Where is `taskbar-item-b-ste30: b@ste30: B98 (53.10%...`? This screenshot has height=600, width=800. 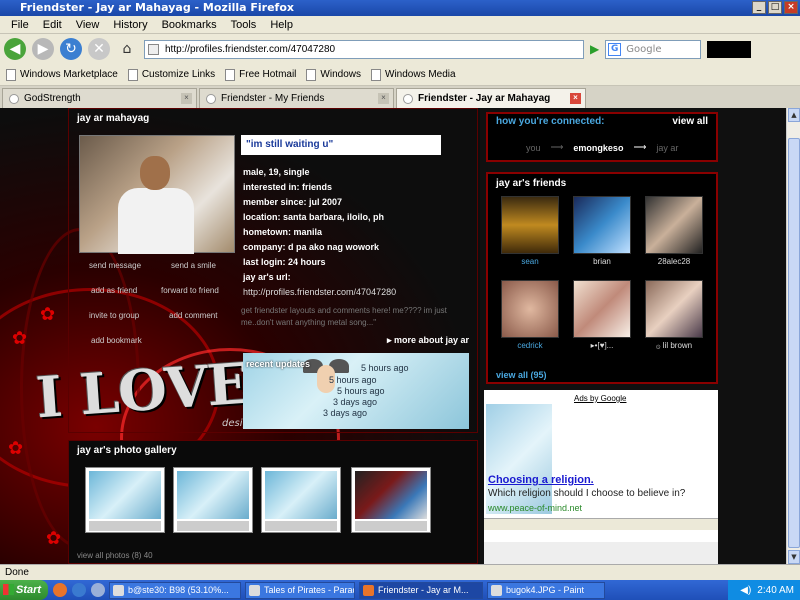 taskbar-item-b-ste30: b@ste30: B98 (53.10%... is located at coordinates (175, 590).